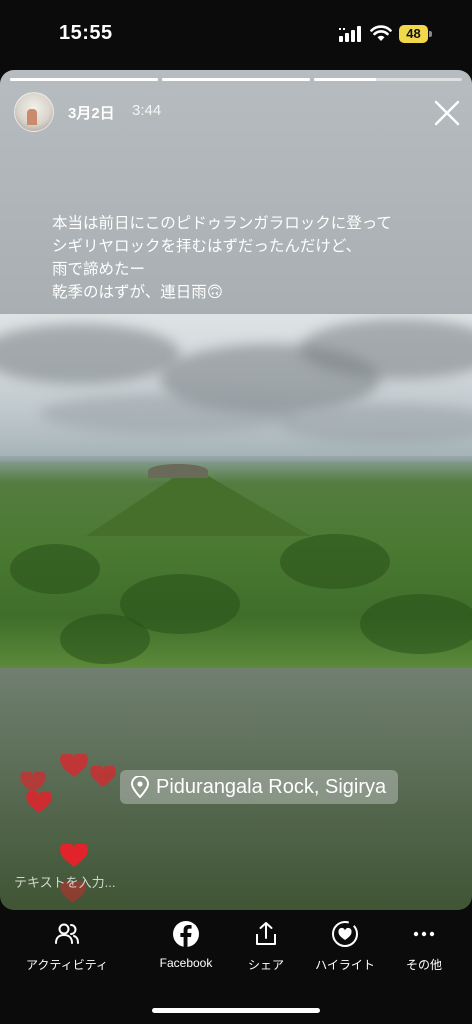  I want to click on caption-line: 本当は前日にこのピドゥランガラロックに登って, so click(222, 223).